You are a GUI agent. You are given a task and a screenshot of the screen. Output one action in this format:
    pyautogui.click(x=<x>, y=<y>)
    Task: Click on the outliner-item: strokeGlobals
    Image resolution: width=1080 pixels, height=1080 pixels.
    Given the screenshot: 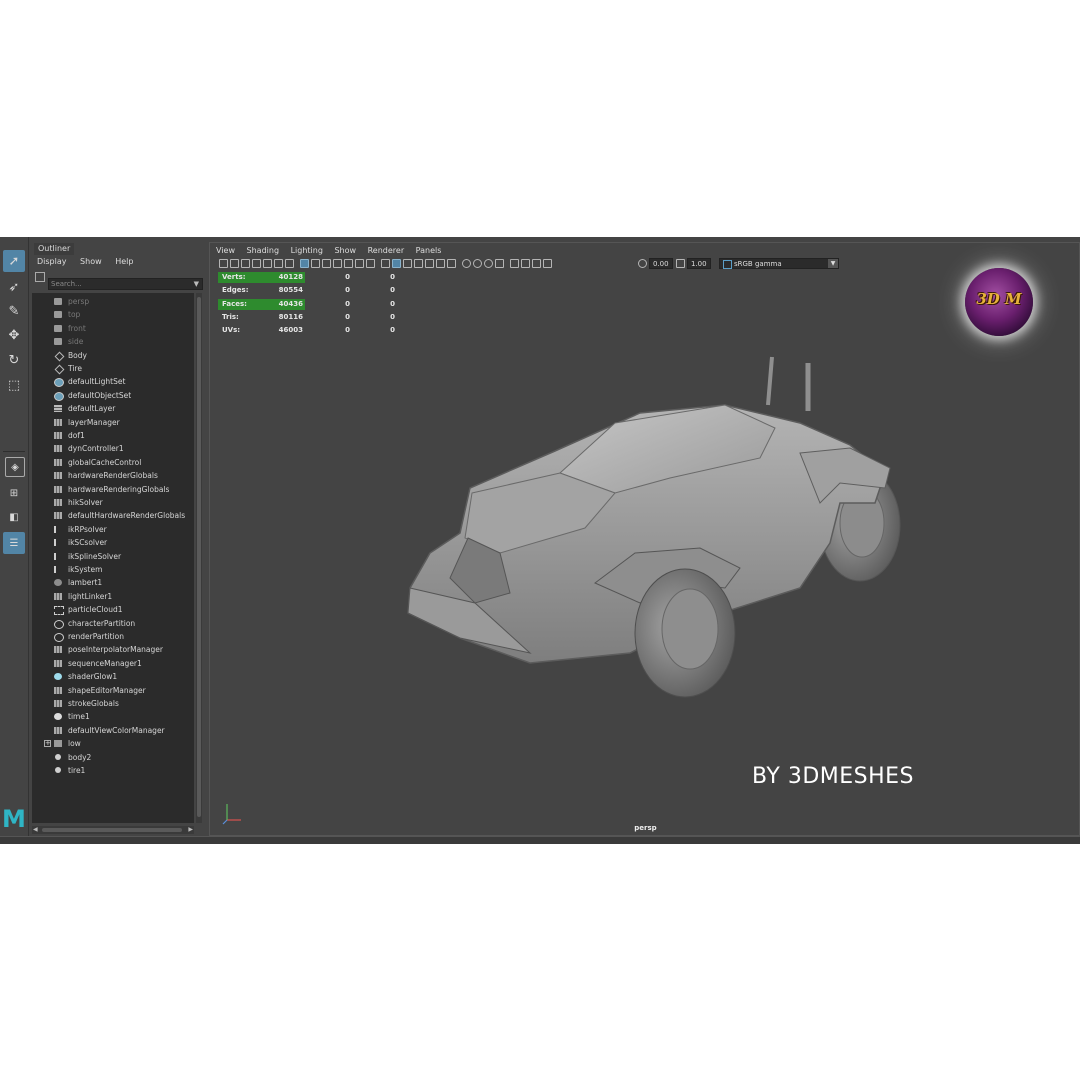 What is the action you would take?
    pyautogui.click(x=113, y=703)
    